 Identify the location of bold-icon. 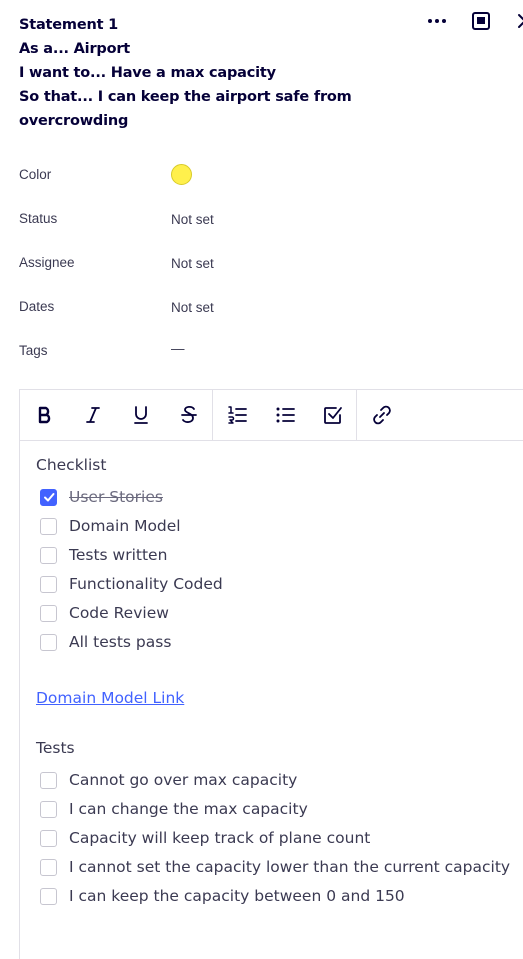
(44, 415).